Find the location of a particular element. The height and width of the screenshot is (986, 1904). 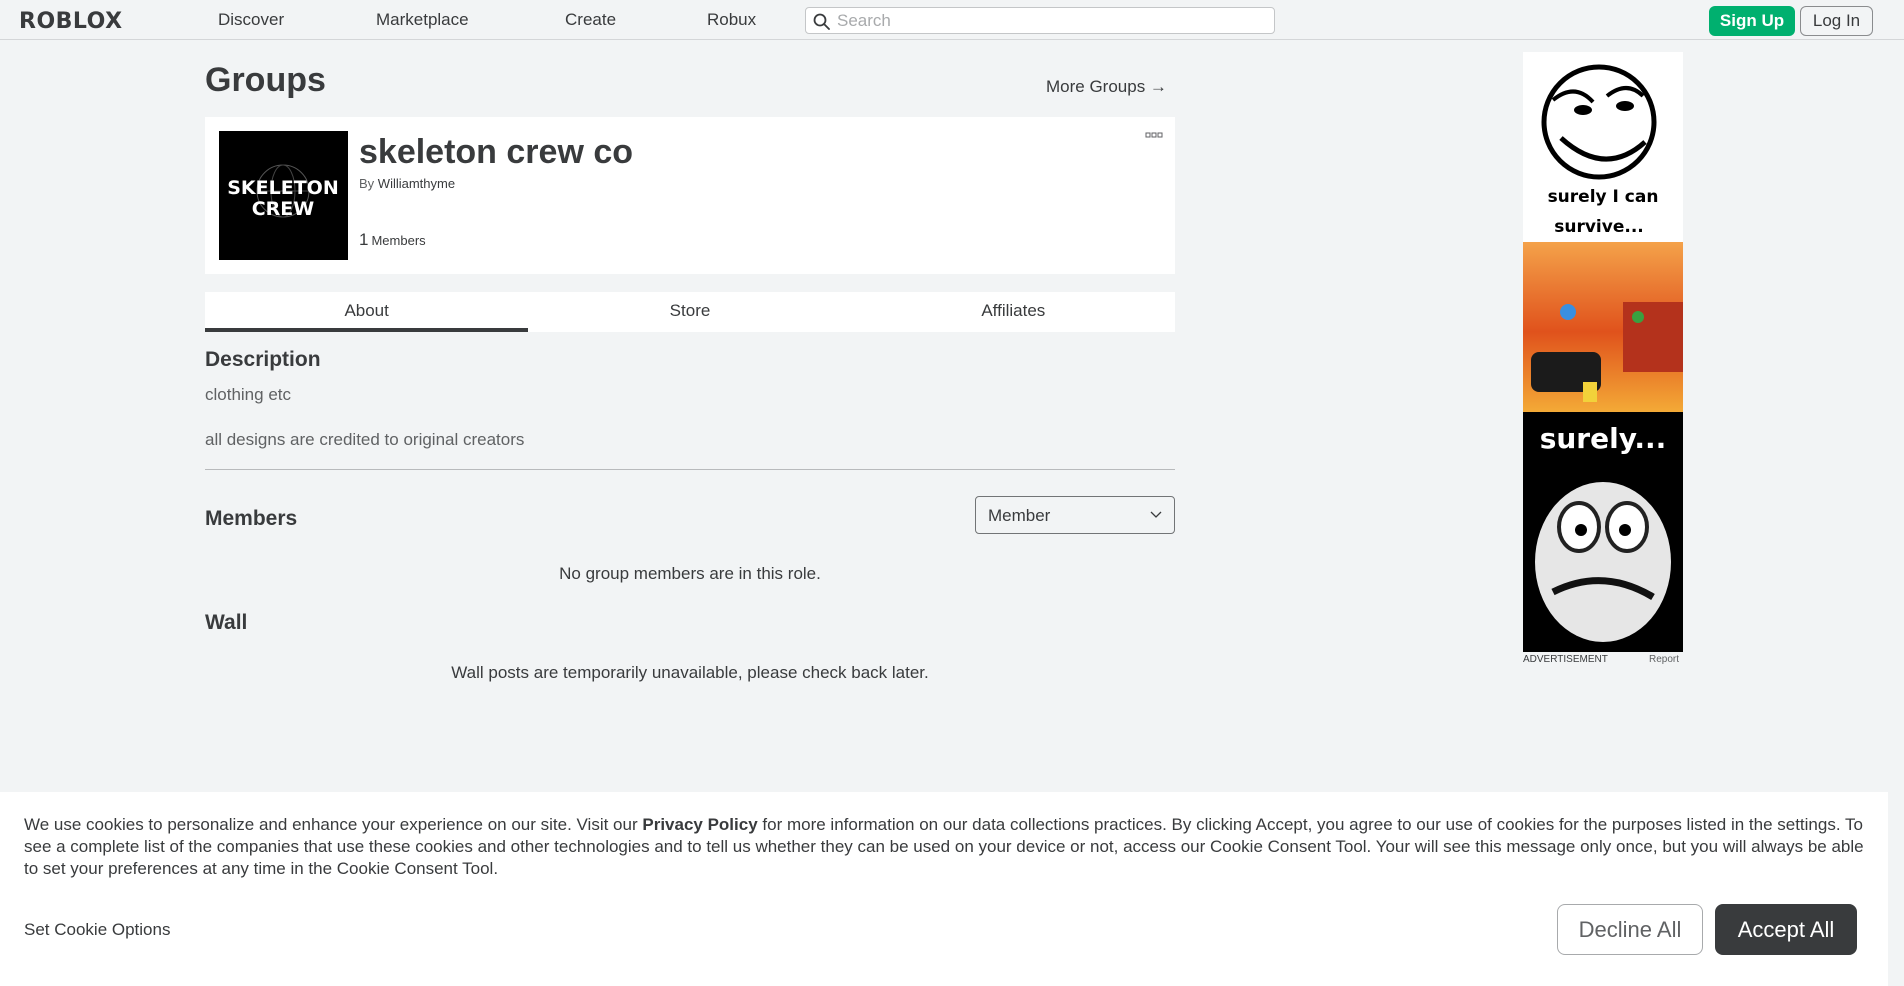

set-cookie-options-link: Set Cookie Options is located at coordinates (97, 930).